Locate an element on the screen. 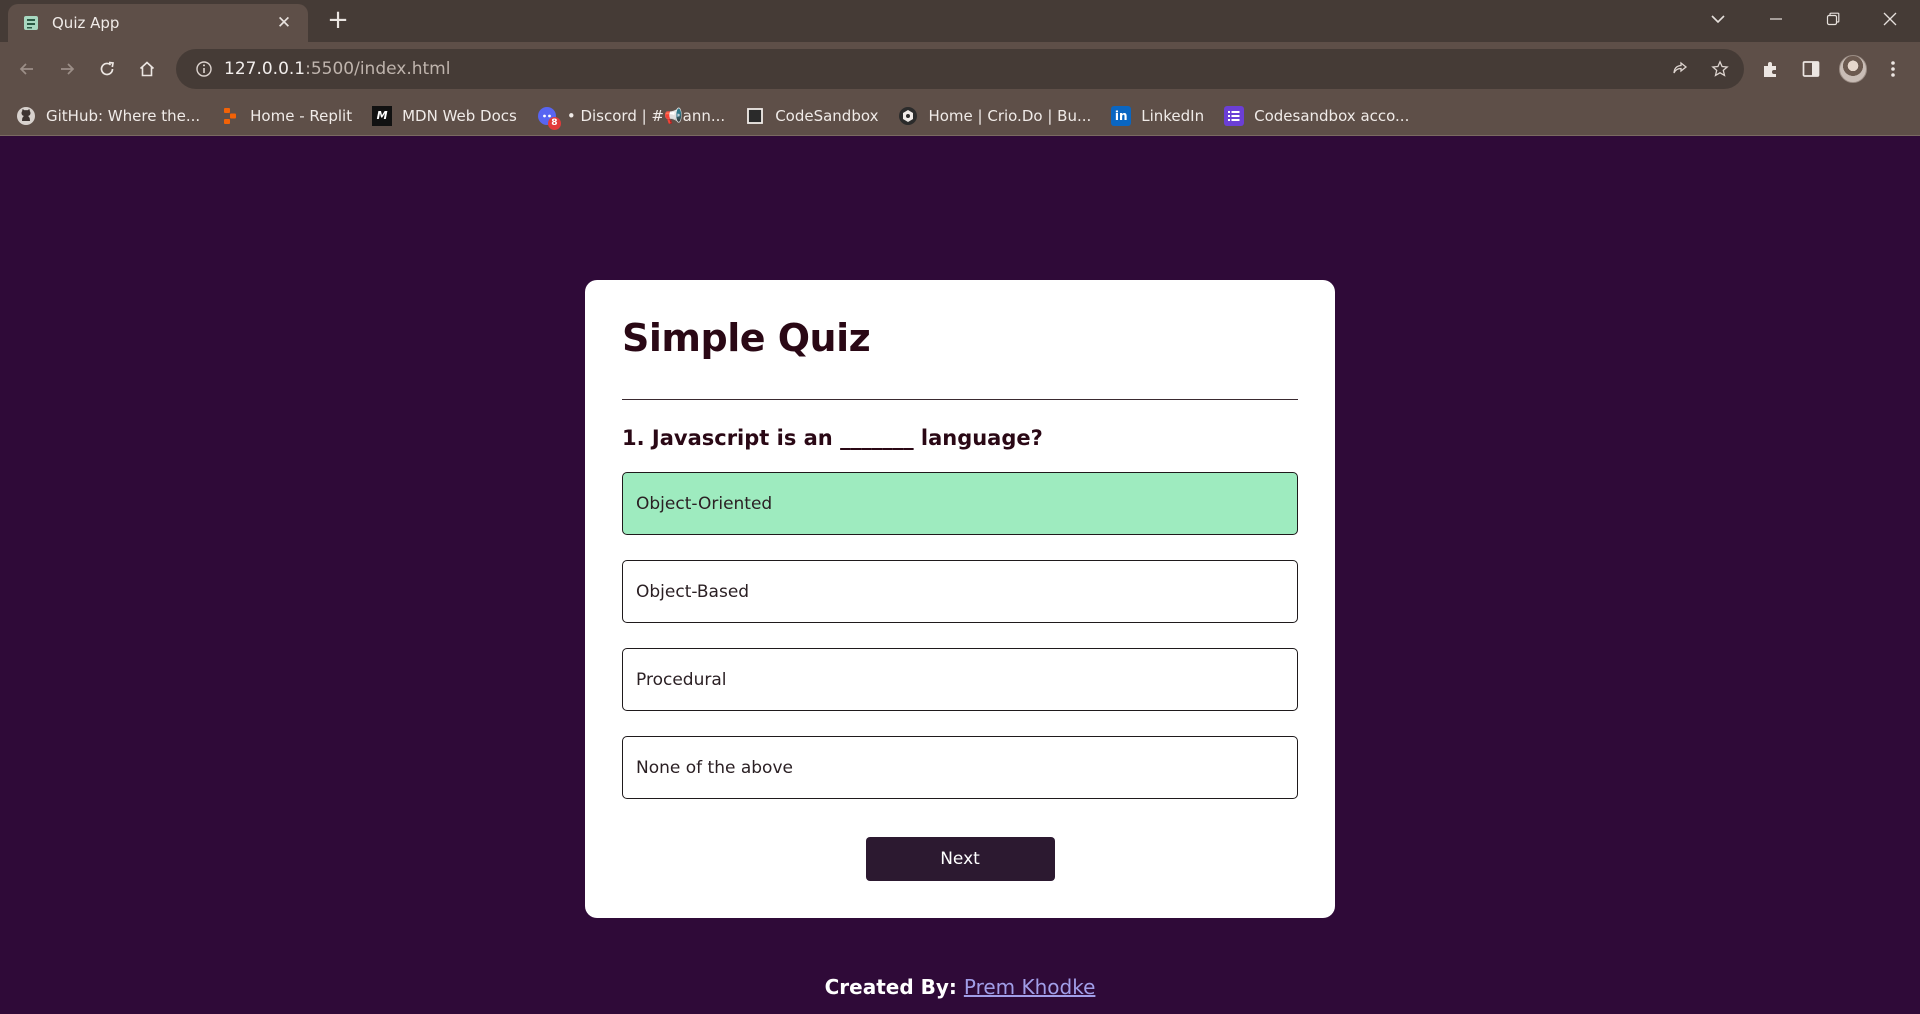  bookmark-mdn: M MDN Web Docs is located at coordinates (444, 115).